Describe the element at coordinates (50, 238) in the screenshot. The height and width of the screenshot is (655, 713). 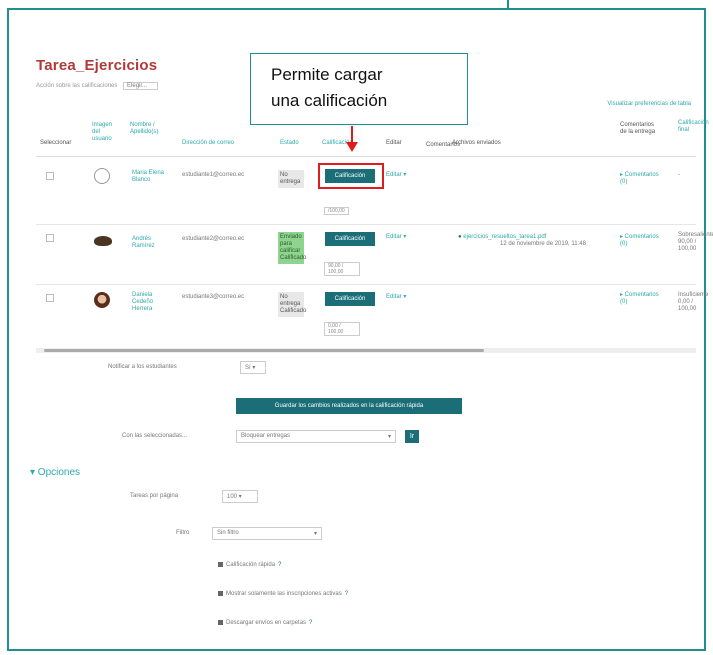
I see `row-2-checkbox` at that location.